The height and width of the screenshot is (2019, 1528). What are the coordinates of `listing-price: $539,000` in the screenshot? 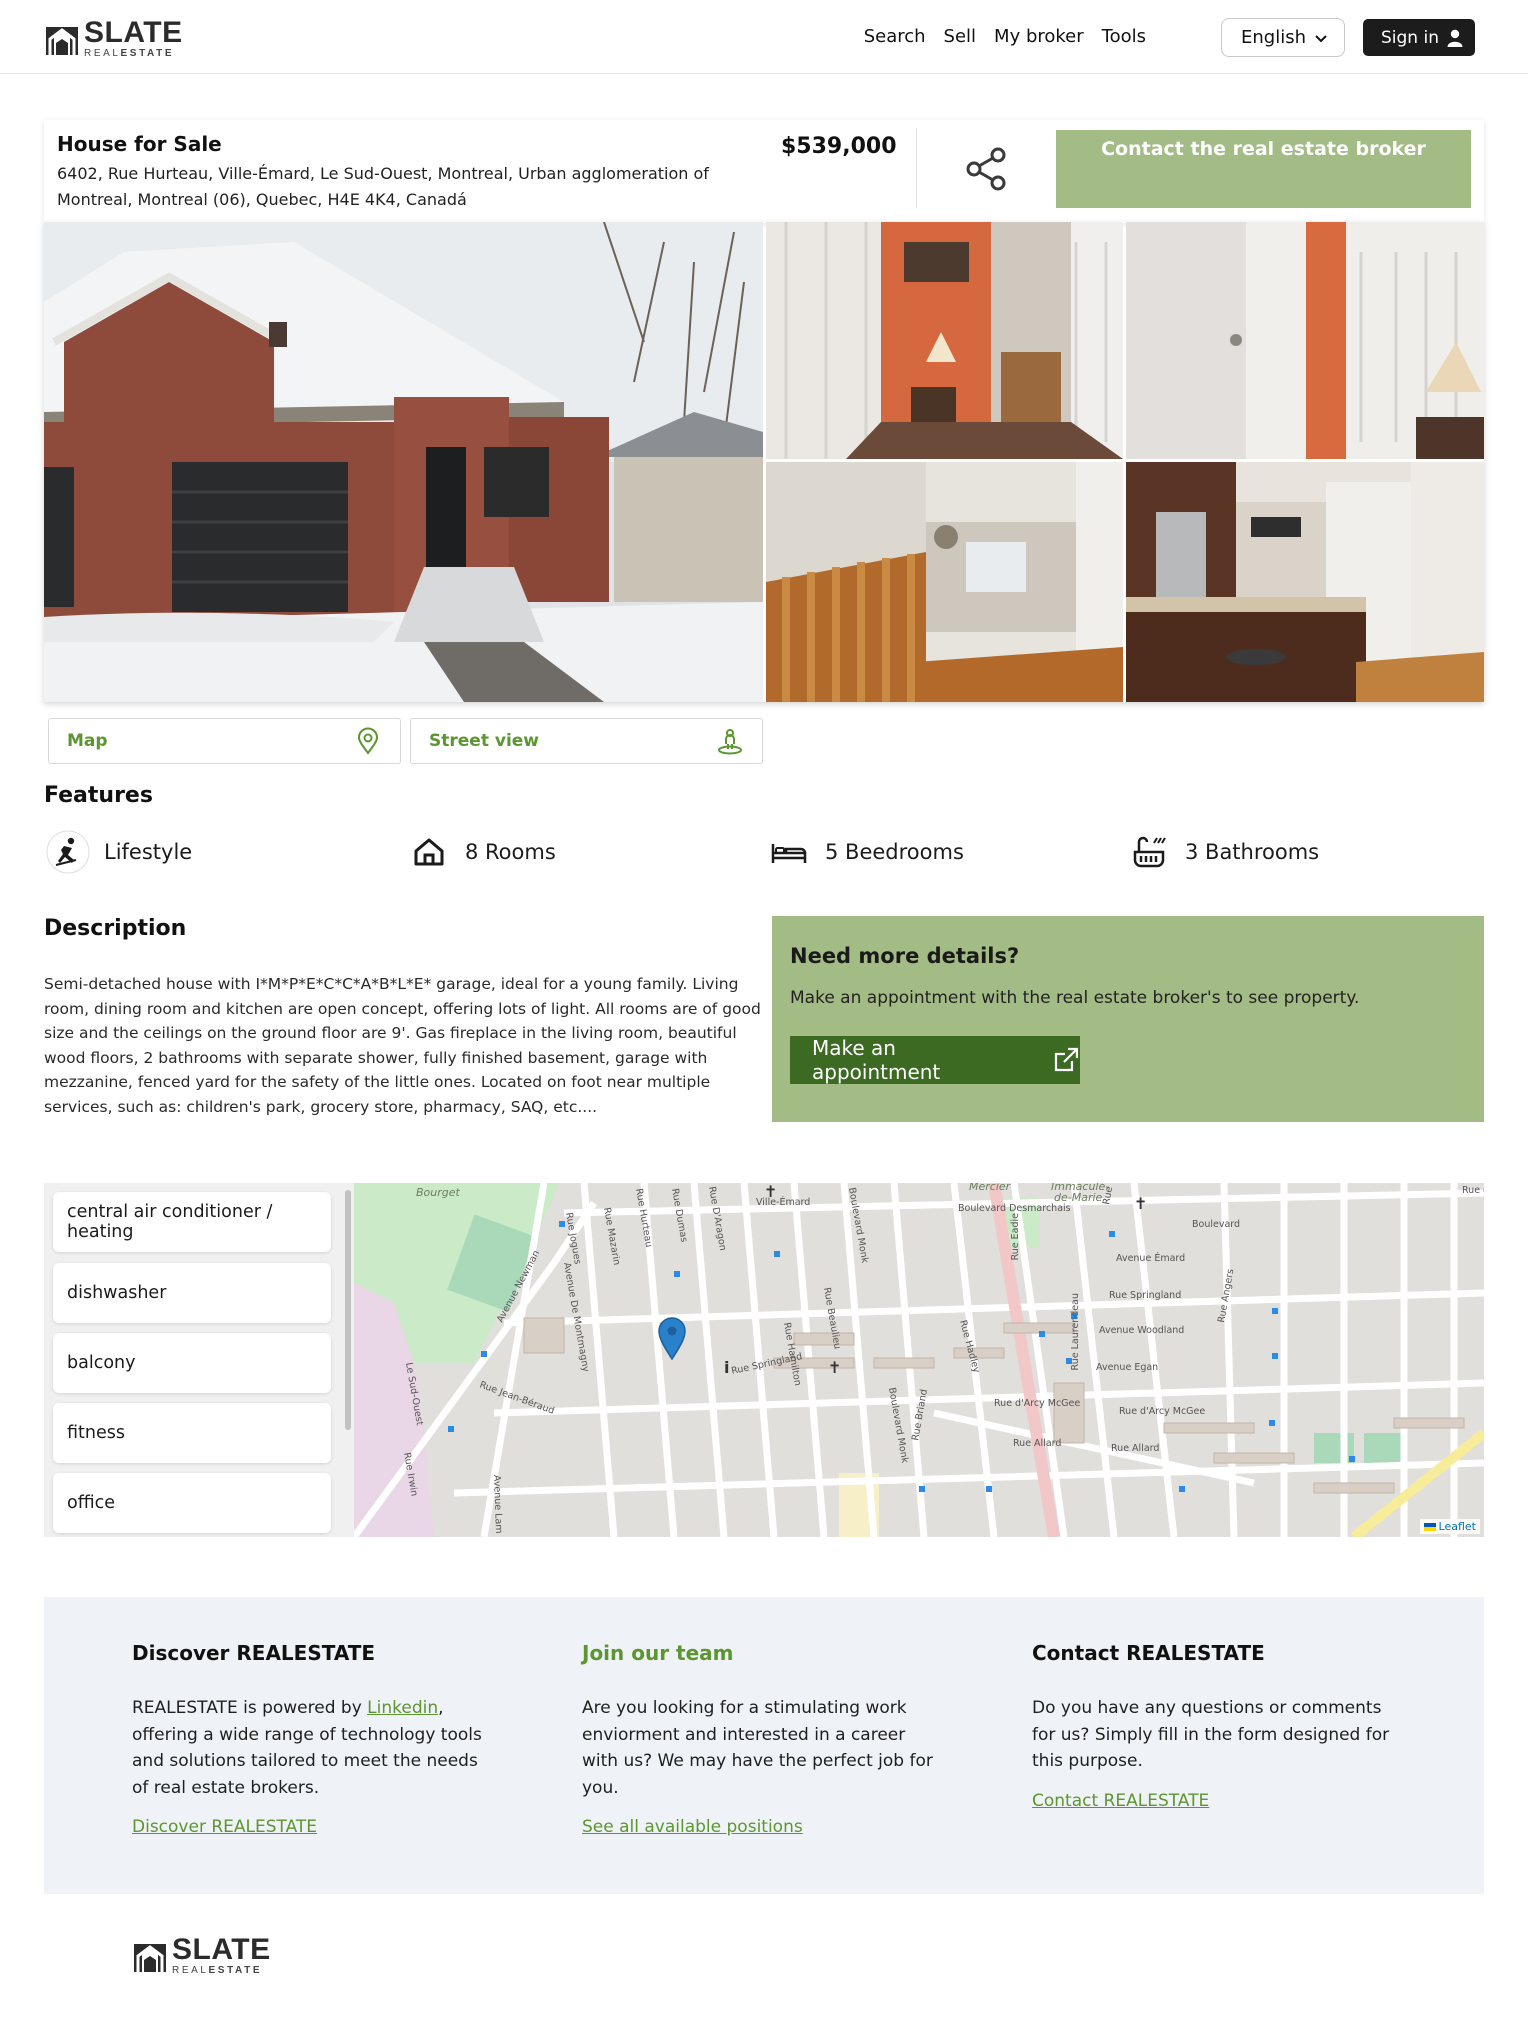 It's located at (839, 146).